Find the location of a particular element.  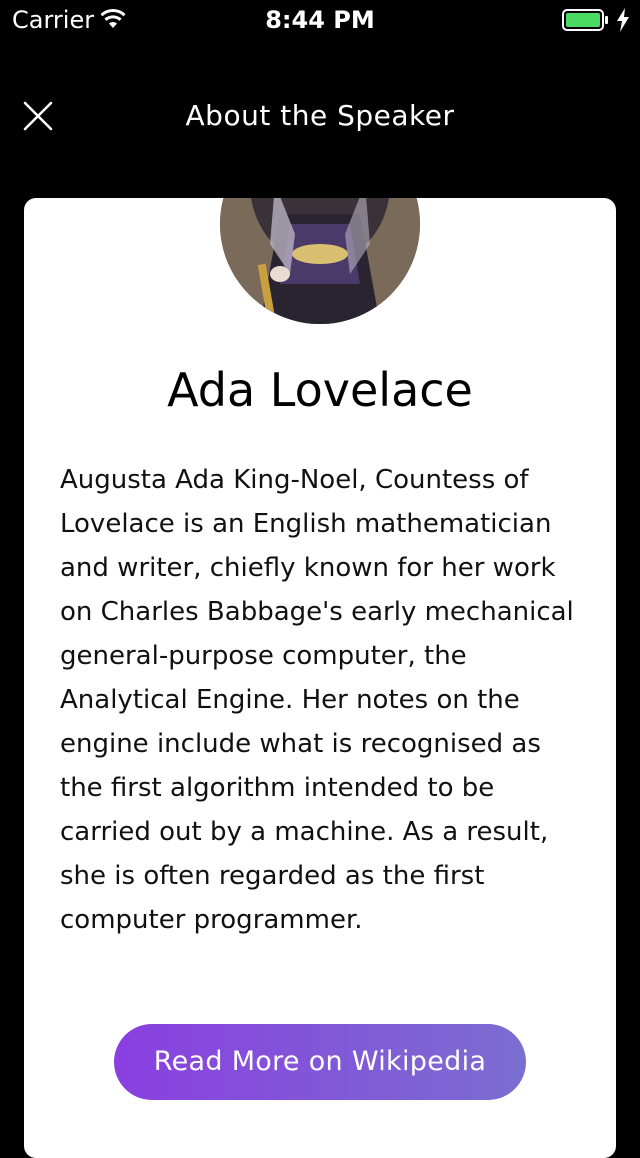

status-time: 8:44 PM is located at coordinates (320, 20).